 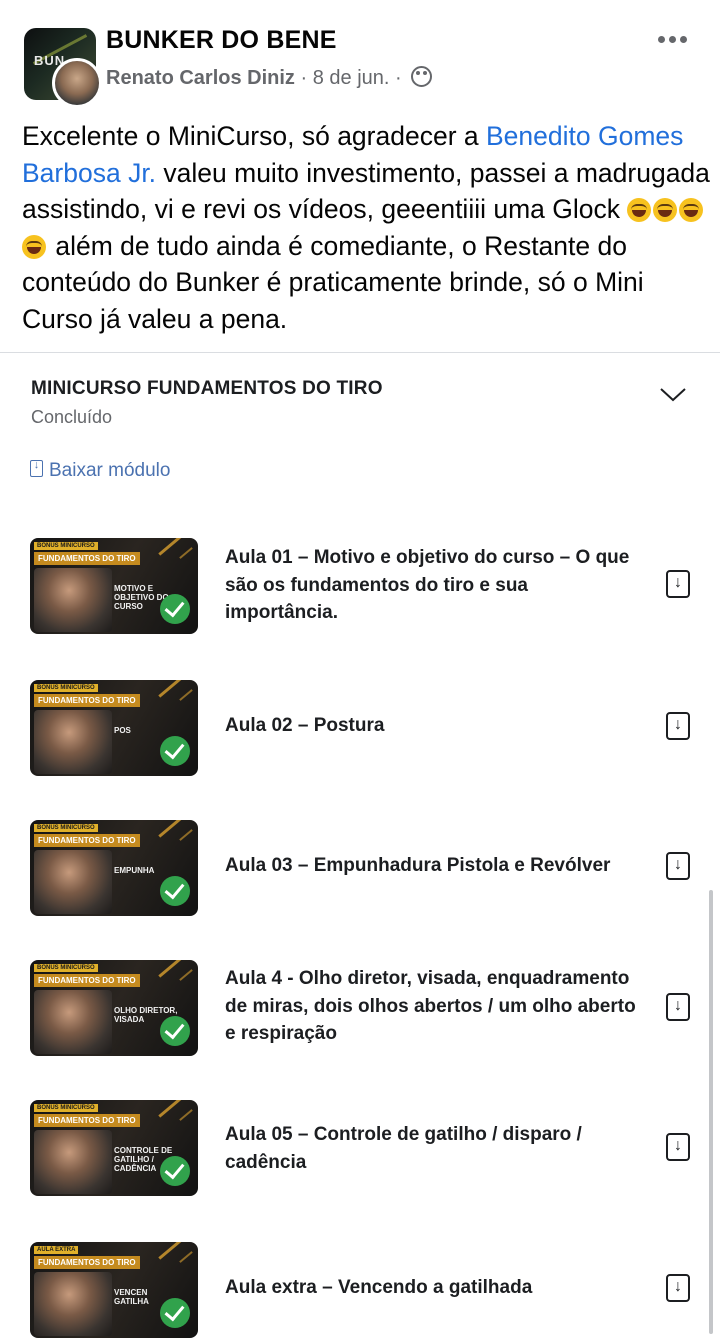 I want to click on divider, so click(x=360, y=352).